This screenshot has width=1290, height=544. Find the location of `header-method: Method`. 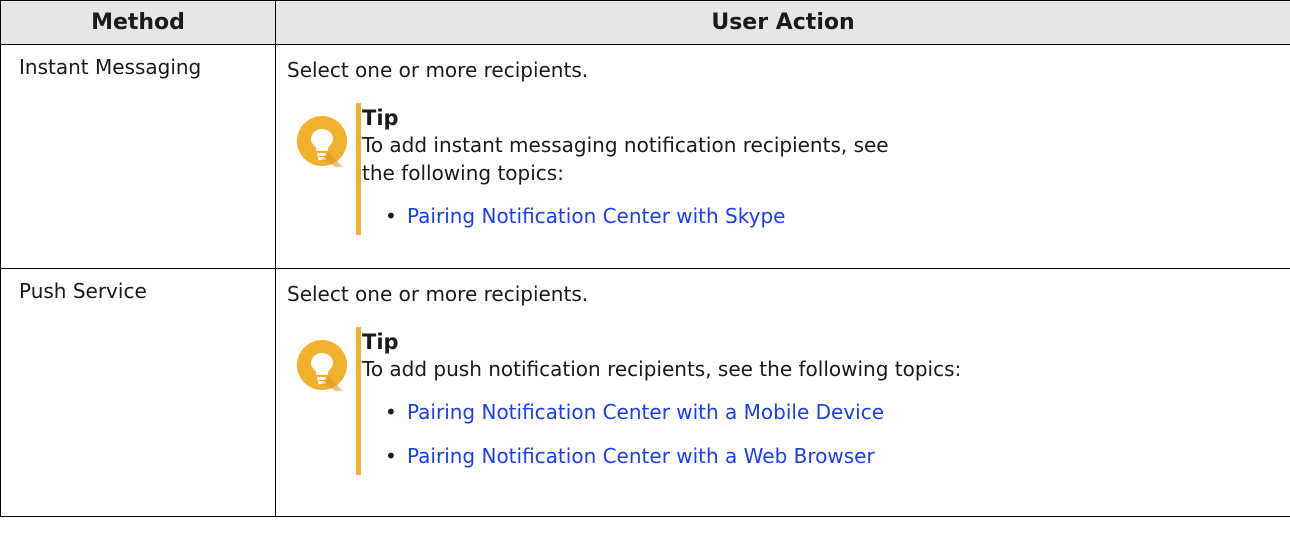

header-method: Method is located at coordinates (138, 22).